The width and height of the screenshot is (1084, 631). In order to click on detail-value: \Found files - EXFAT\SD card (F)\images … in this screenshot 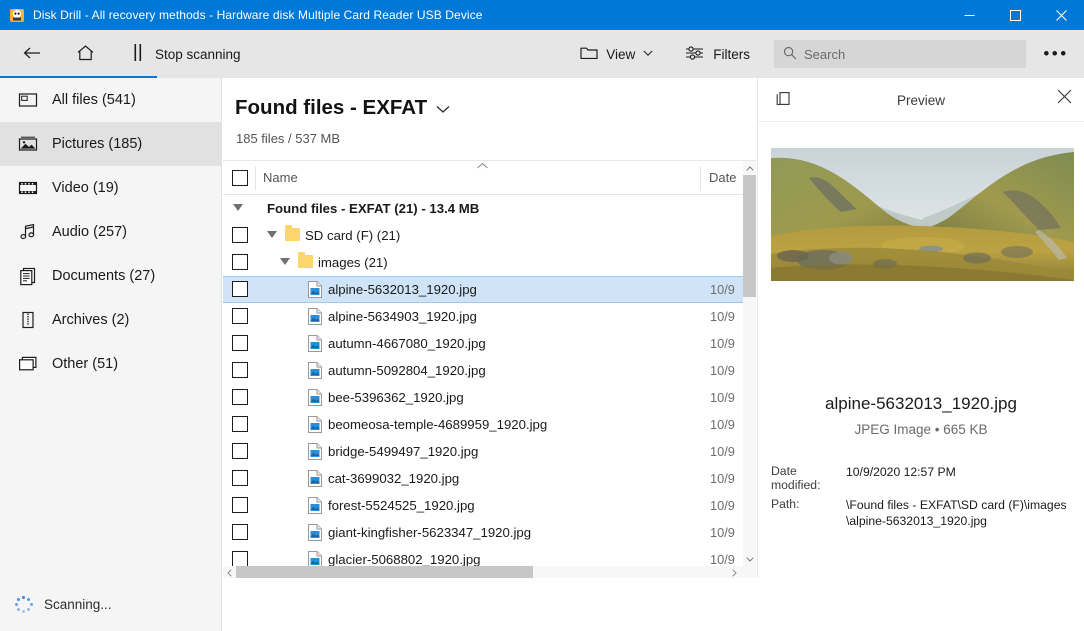, I will do `click(956, 513)`.